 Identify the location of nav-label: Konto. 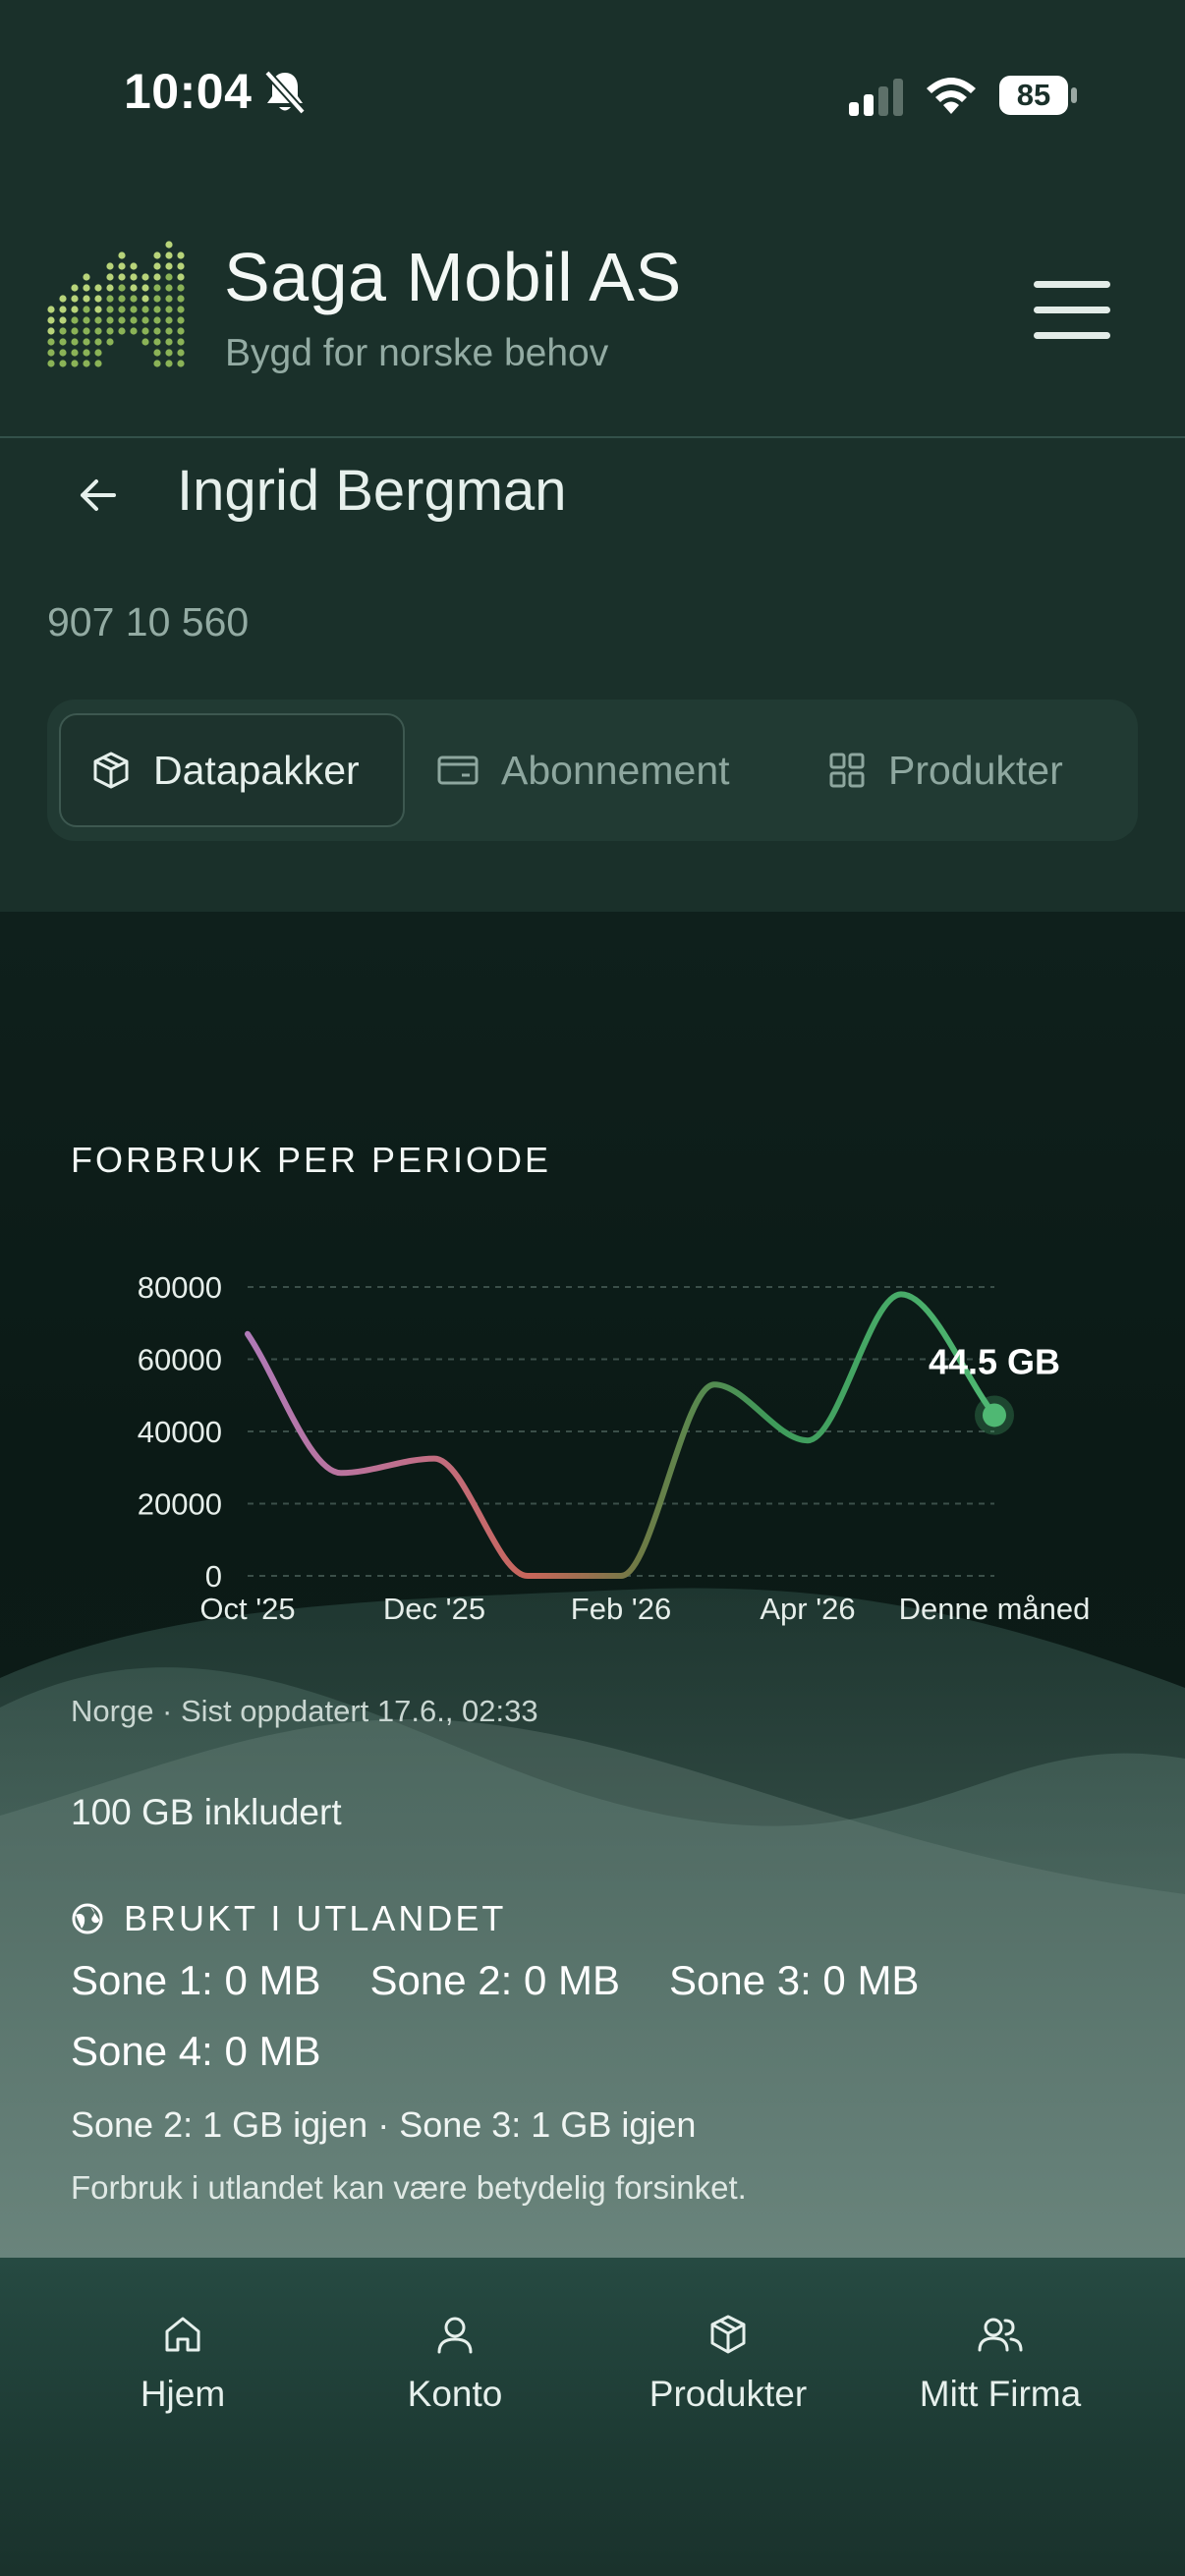
(455, 2394).